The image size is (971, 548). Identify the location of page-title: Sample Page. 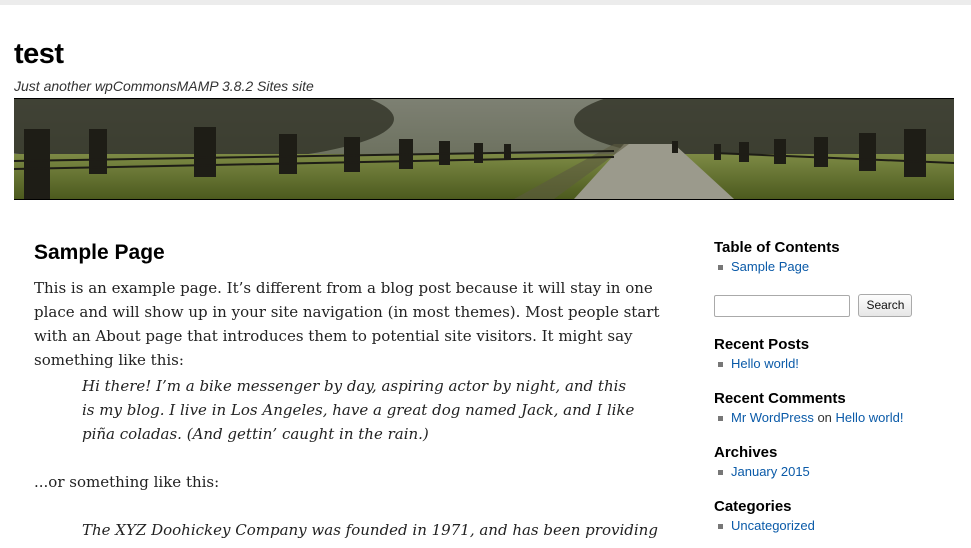
(99, 252).